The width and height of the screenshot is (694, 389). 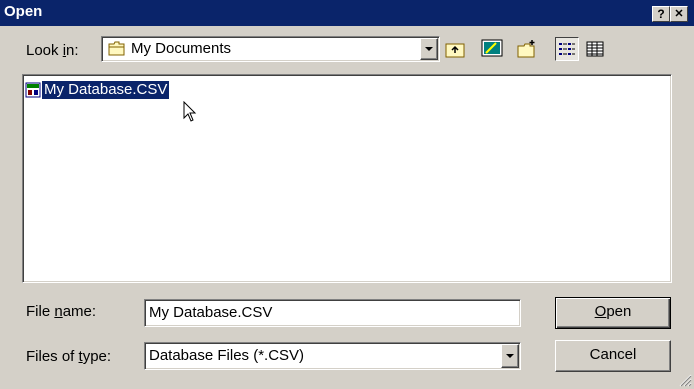 I want to click on new-folder-icon, so click(x=526, y=49).